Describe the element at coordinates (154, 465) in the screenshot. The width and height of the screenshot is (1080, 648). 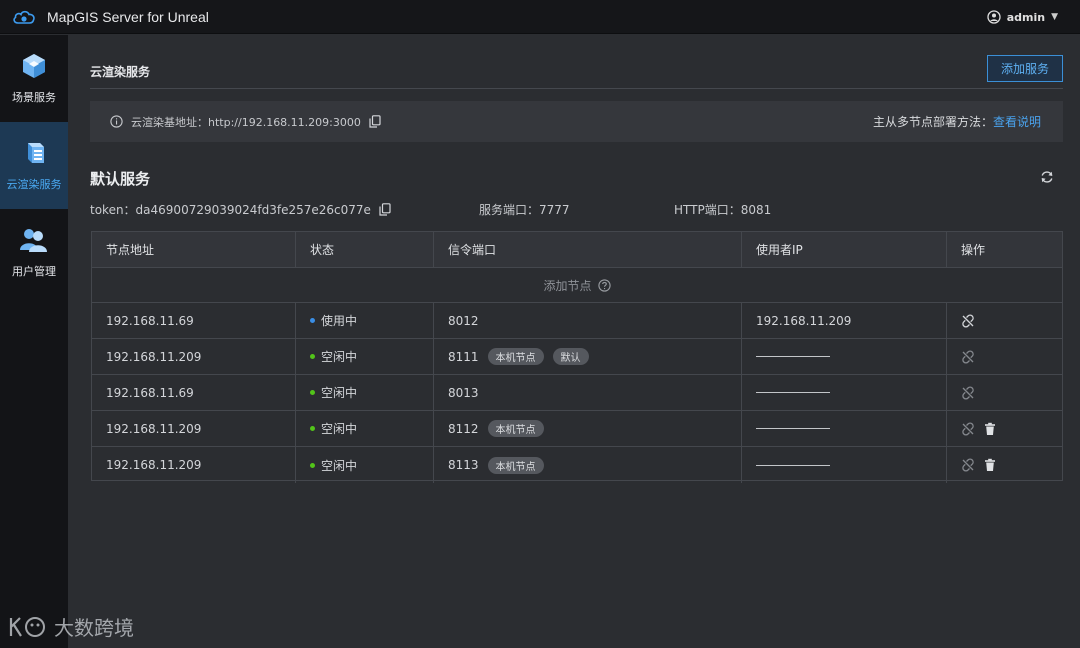
I see `node-address: 192.168.11.209` at that location.